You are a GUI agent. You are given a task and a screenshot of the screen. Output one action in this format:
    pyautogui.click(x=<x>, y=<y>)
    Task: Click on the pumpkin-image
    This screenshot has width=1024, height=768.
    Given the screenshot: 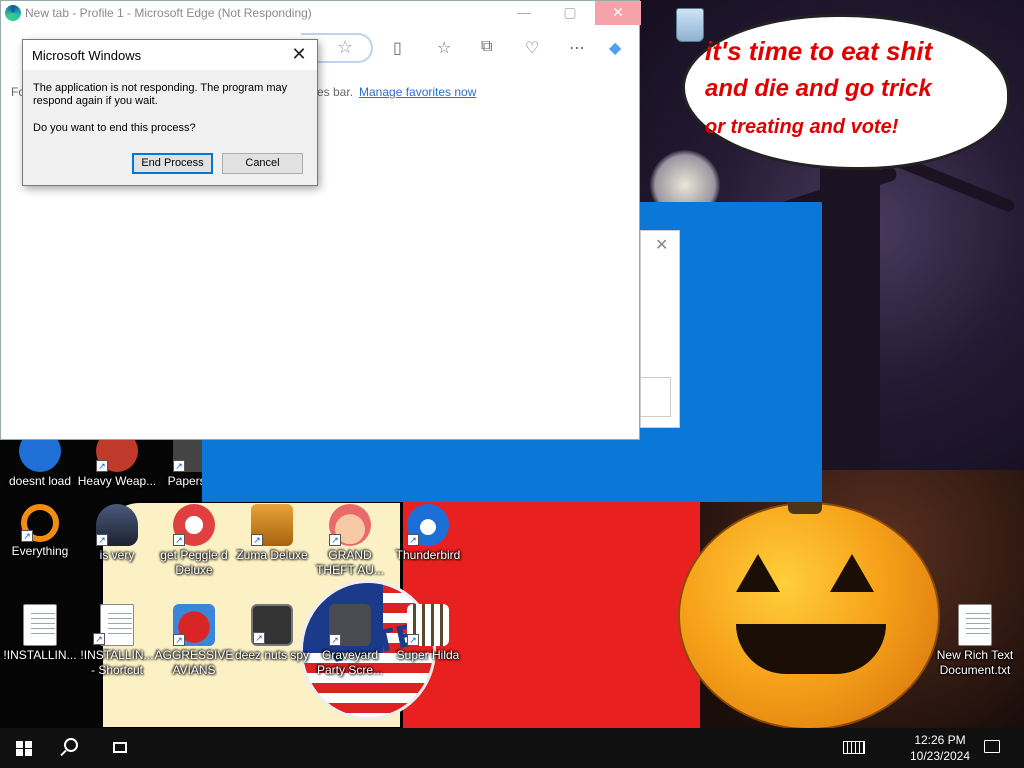 What is the action you would take?
    pyautogui.click(x=809, y=606)
    